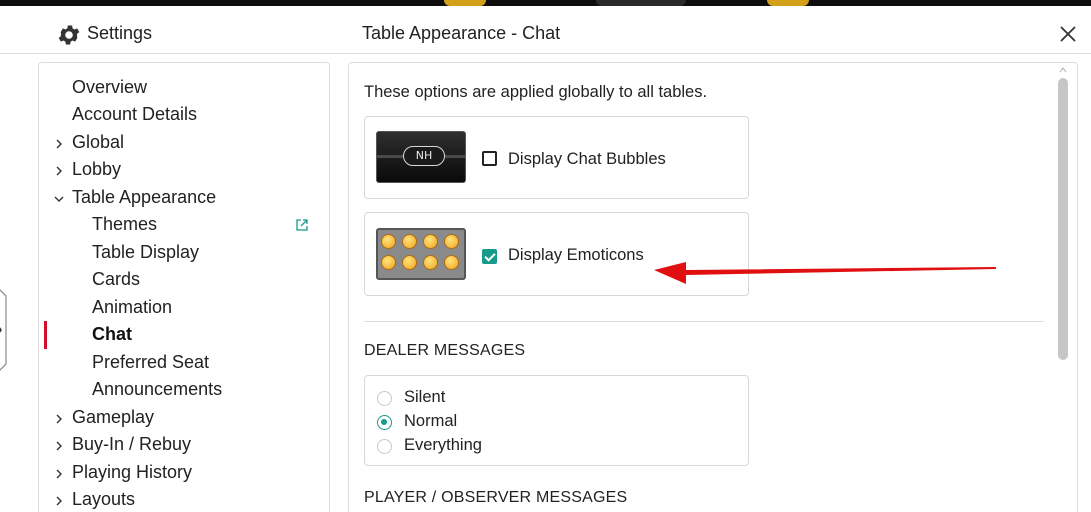 This screenshot has width=1091, height=512. Describe the element at coordinates (145, 252) in the screenshot. I see `sidebar-item-table-display: Table Display` at that location.